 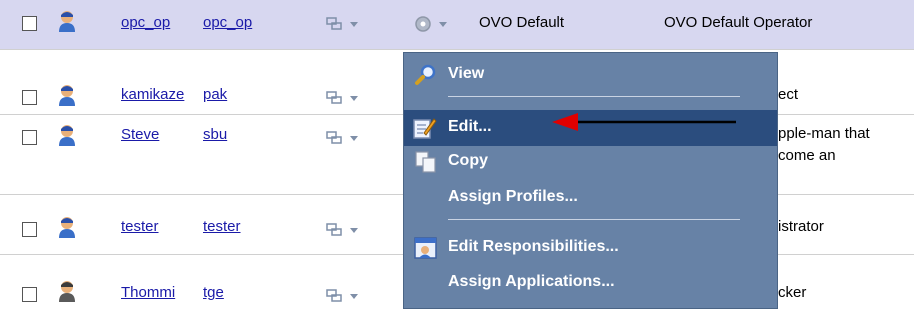 What do you see at coordinates (644, 122) in the screenshot?
I see `annotation-arrow-icon` at bounding box center [644, 122].